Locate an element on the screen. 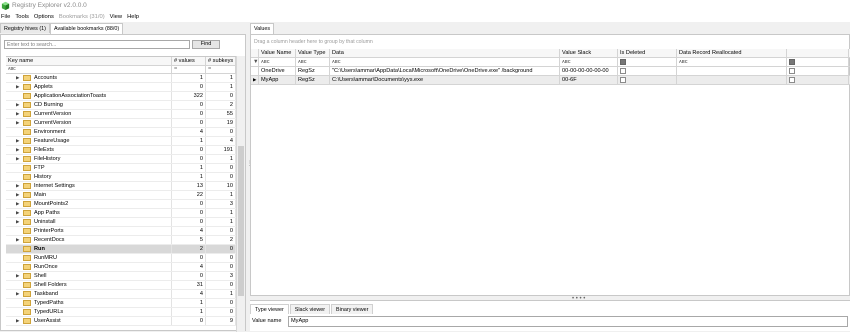 This screenshot has height=332, width=850. values-count-cell: 31 is located at coordinates (189, 285).